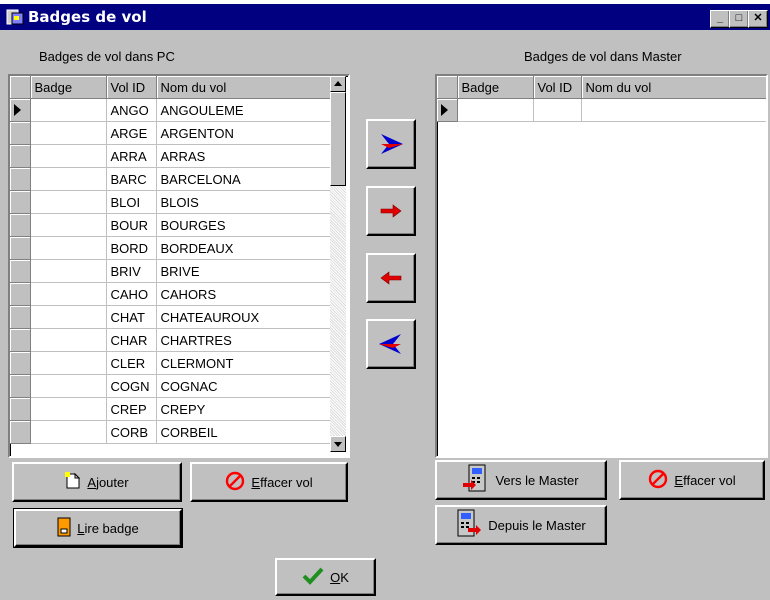 The width and height of the screenshot is (770, 600). Describe the element at coordinates (244, 133) in the screenshot. I see `cell-nom-du-vol: ARGENTON` at that location.